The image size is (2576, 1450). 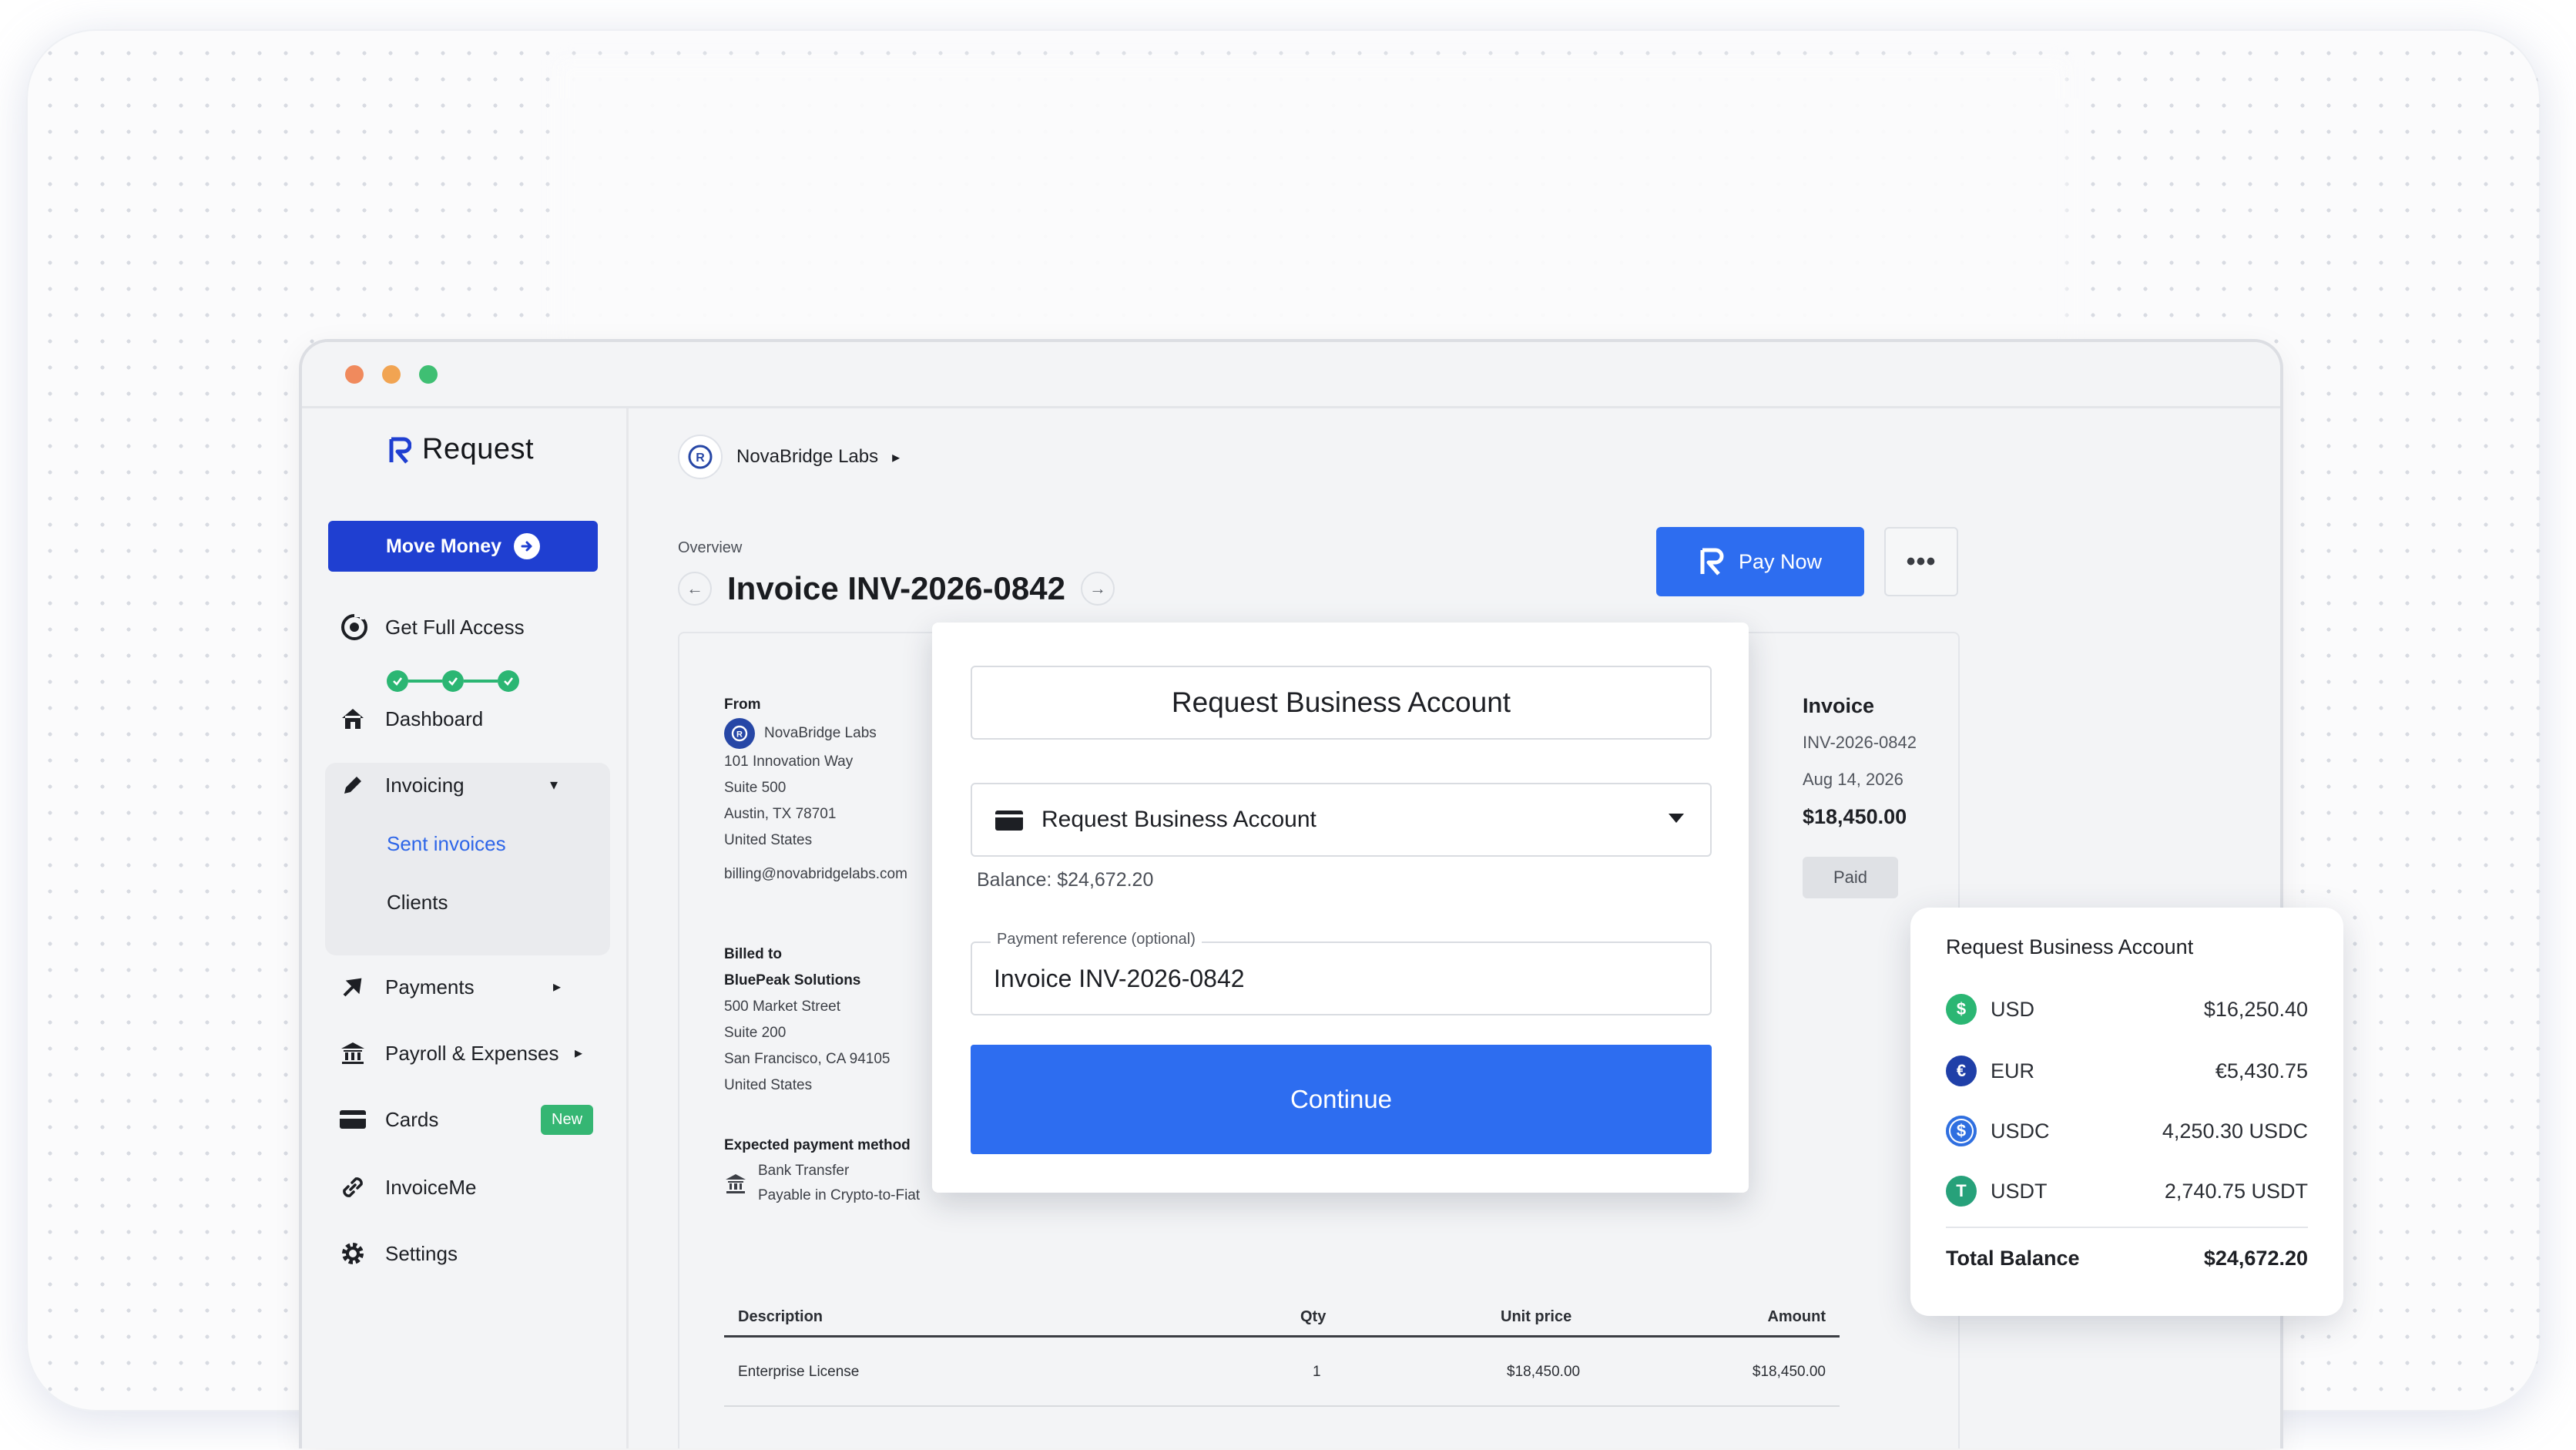 I want to click on from-address-line: 101 Innovation Way, so click(x=789, y=762).